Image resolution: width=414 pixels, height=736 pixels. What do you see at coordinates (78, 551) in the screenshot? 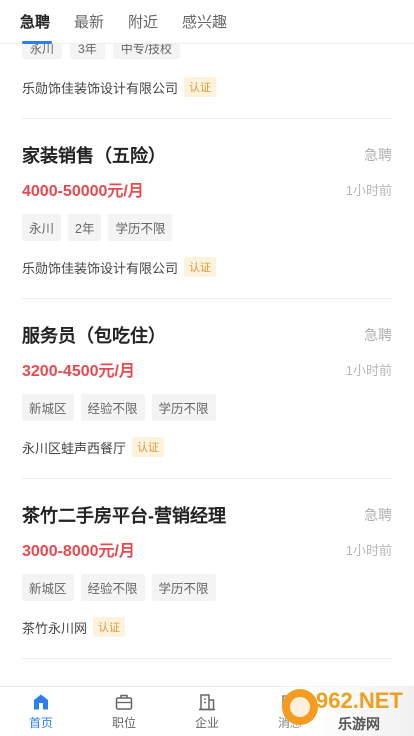
I see `salary: 3000-8000元/月` at bounding box center [78, 551].